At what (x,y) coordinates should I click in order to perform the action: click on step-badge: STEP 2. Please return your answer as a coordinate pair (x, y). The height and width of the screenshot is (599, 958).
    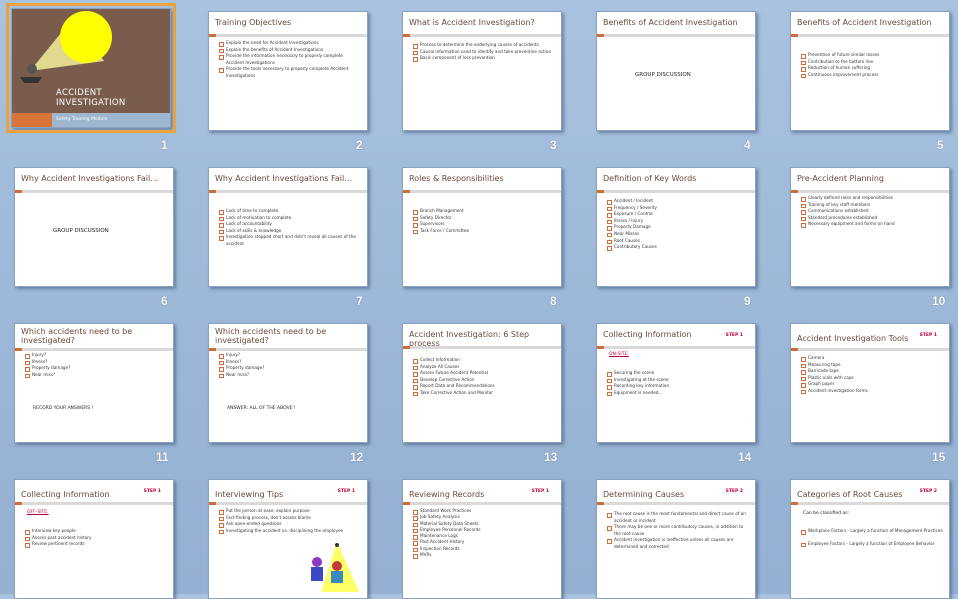
    Looking at the image, I should click on (734, 491).